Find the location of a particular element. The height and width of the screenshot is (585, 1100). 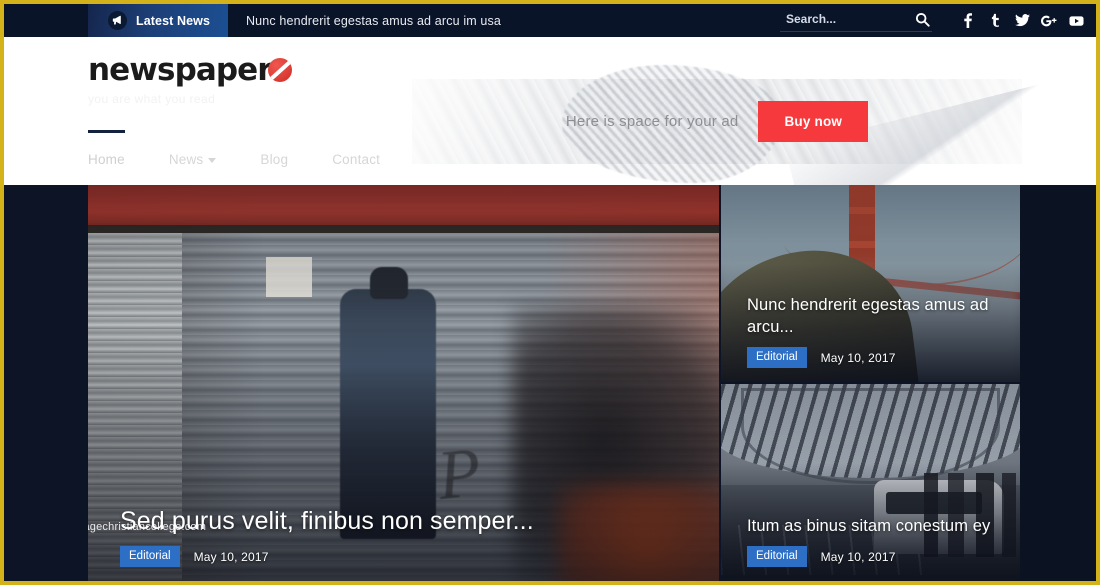

social-links is located at coordinates (1022, 21).